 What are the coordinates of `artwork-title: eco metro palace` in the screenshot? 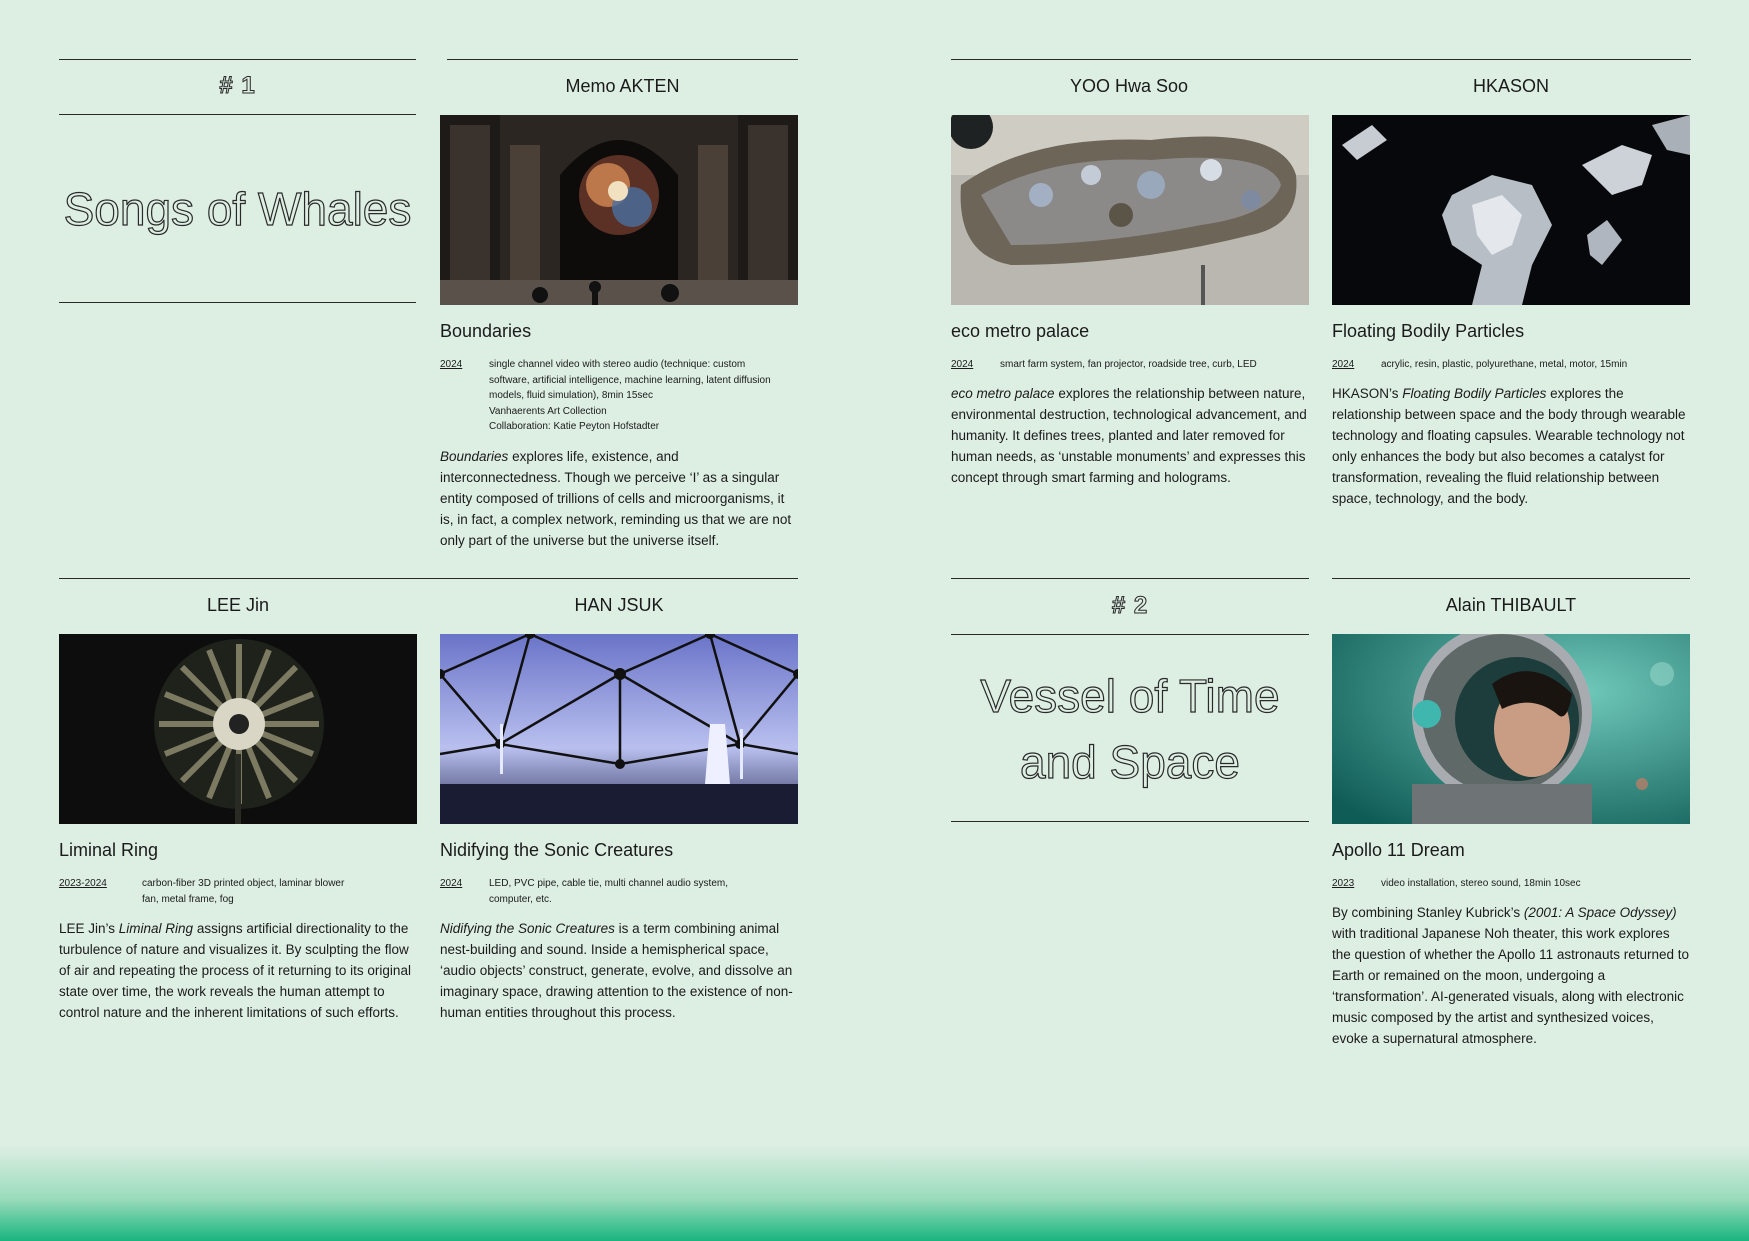 It's located at (1020, 331).